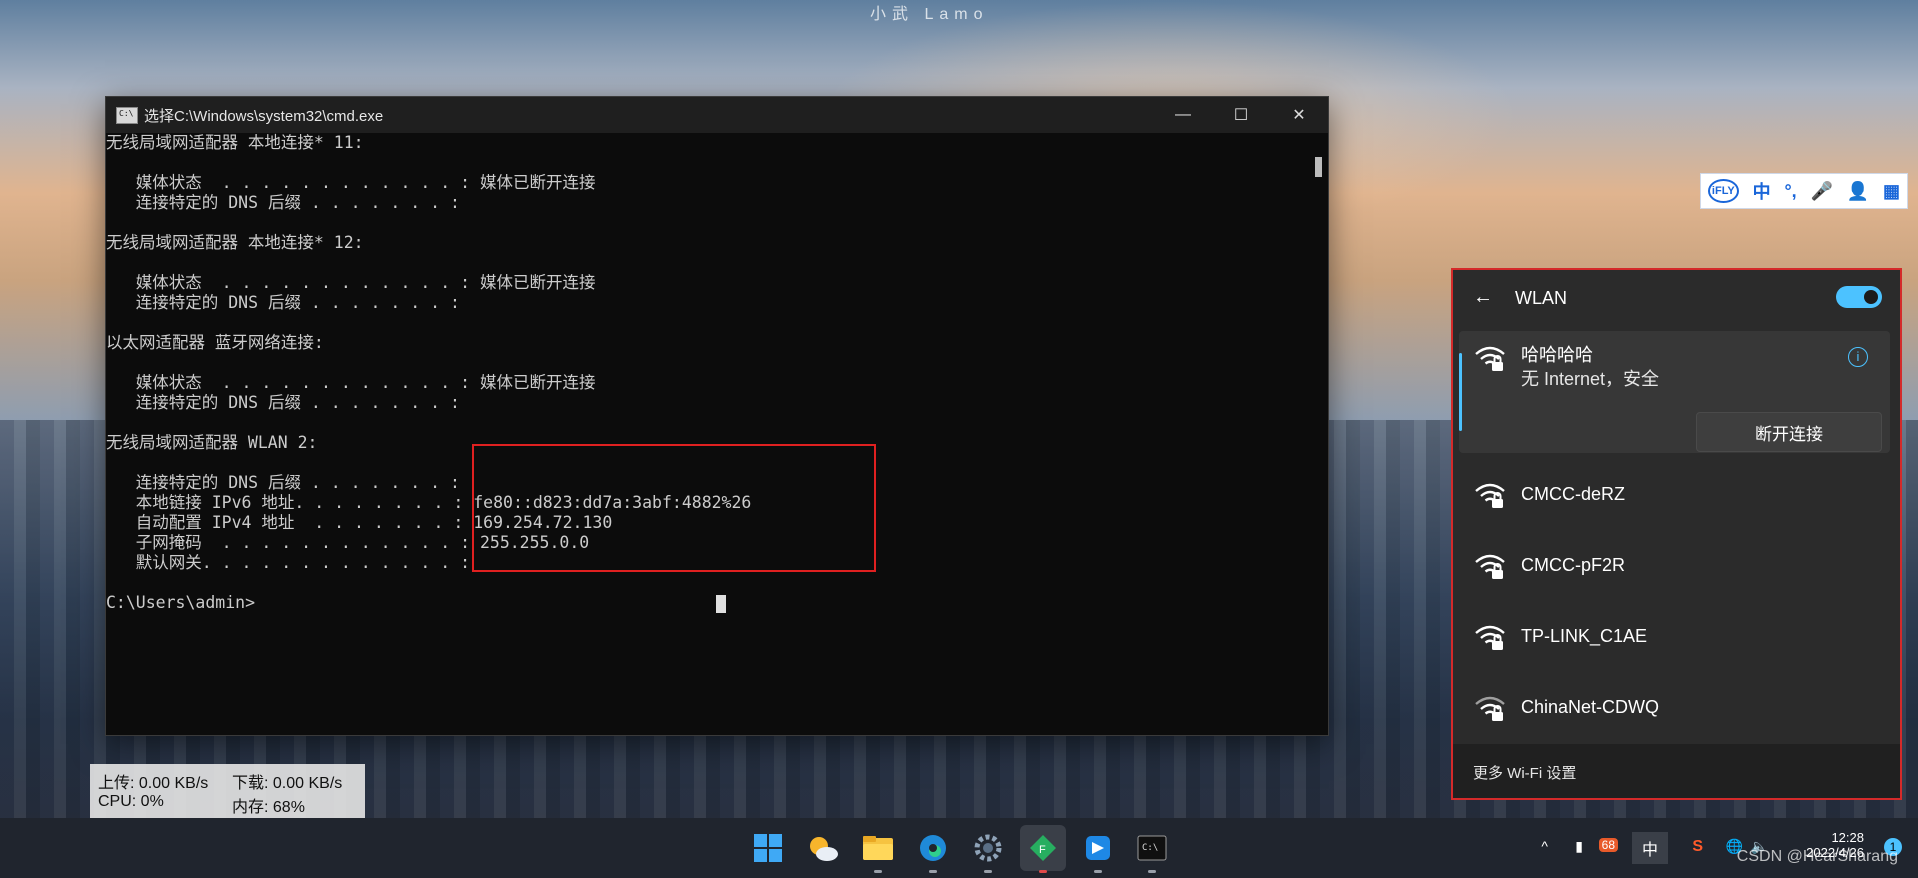 Image resolution: width=1918 pixels, height=878 pixels. I want to click on network-name: CMCC-deRZ, so click(1573, 494).